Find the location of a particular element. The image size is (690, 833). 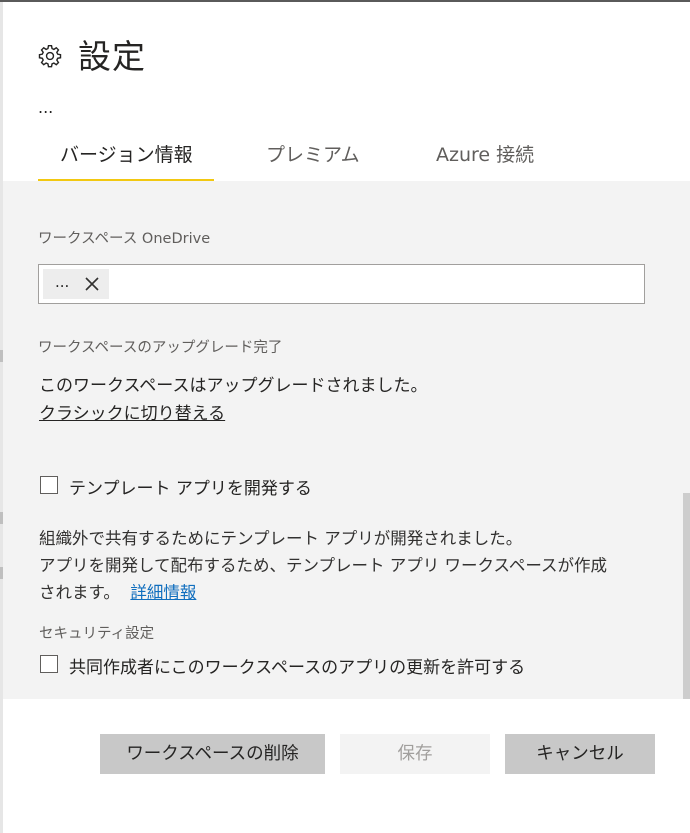

allow-contributors-update-app-label: 共同作成者にこのワークスペースのアプリの更新を許可する is located at coordinates (297, 668).